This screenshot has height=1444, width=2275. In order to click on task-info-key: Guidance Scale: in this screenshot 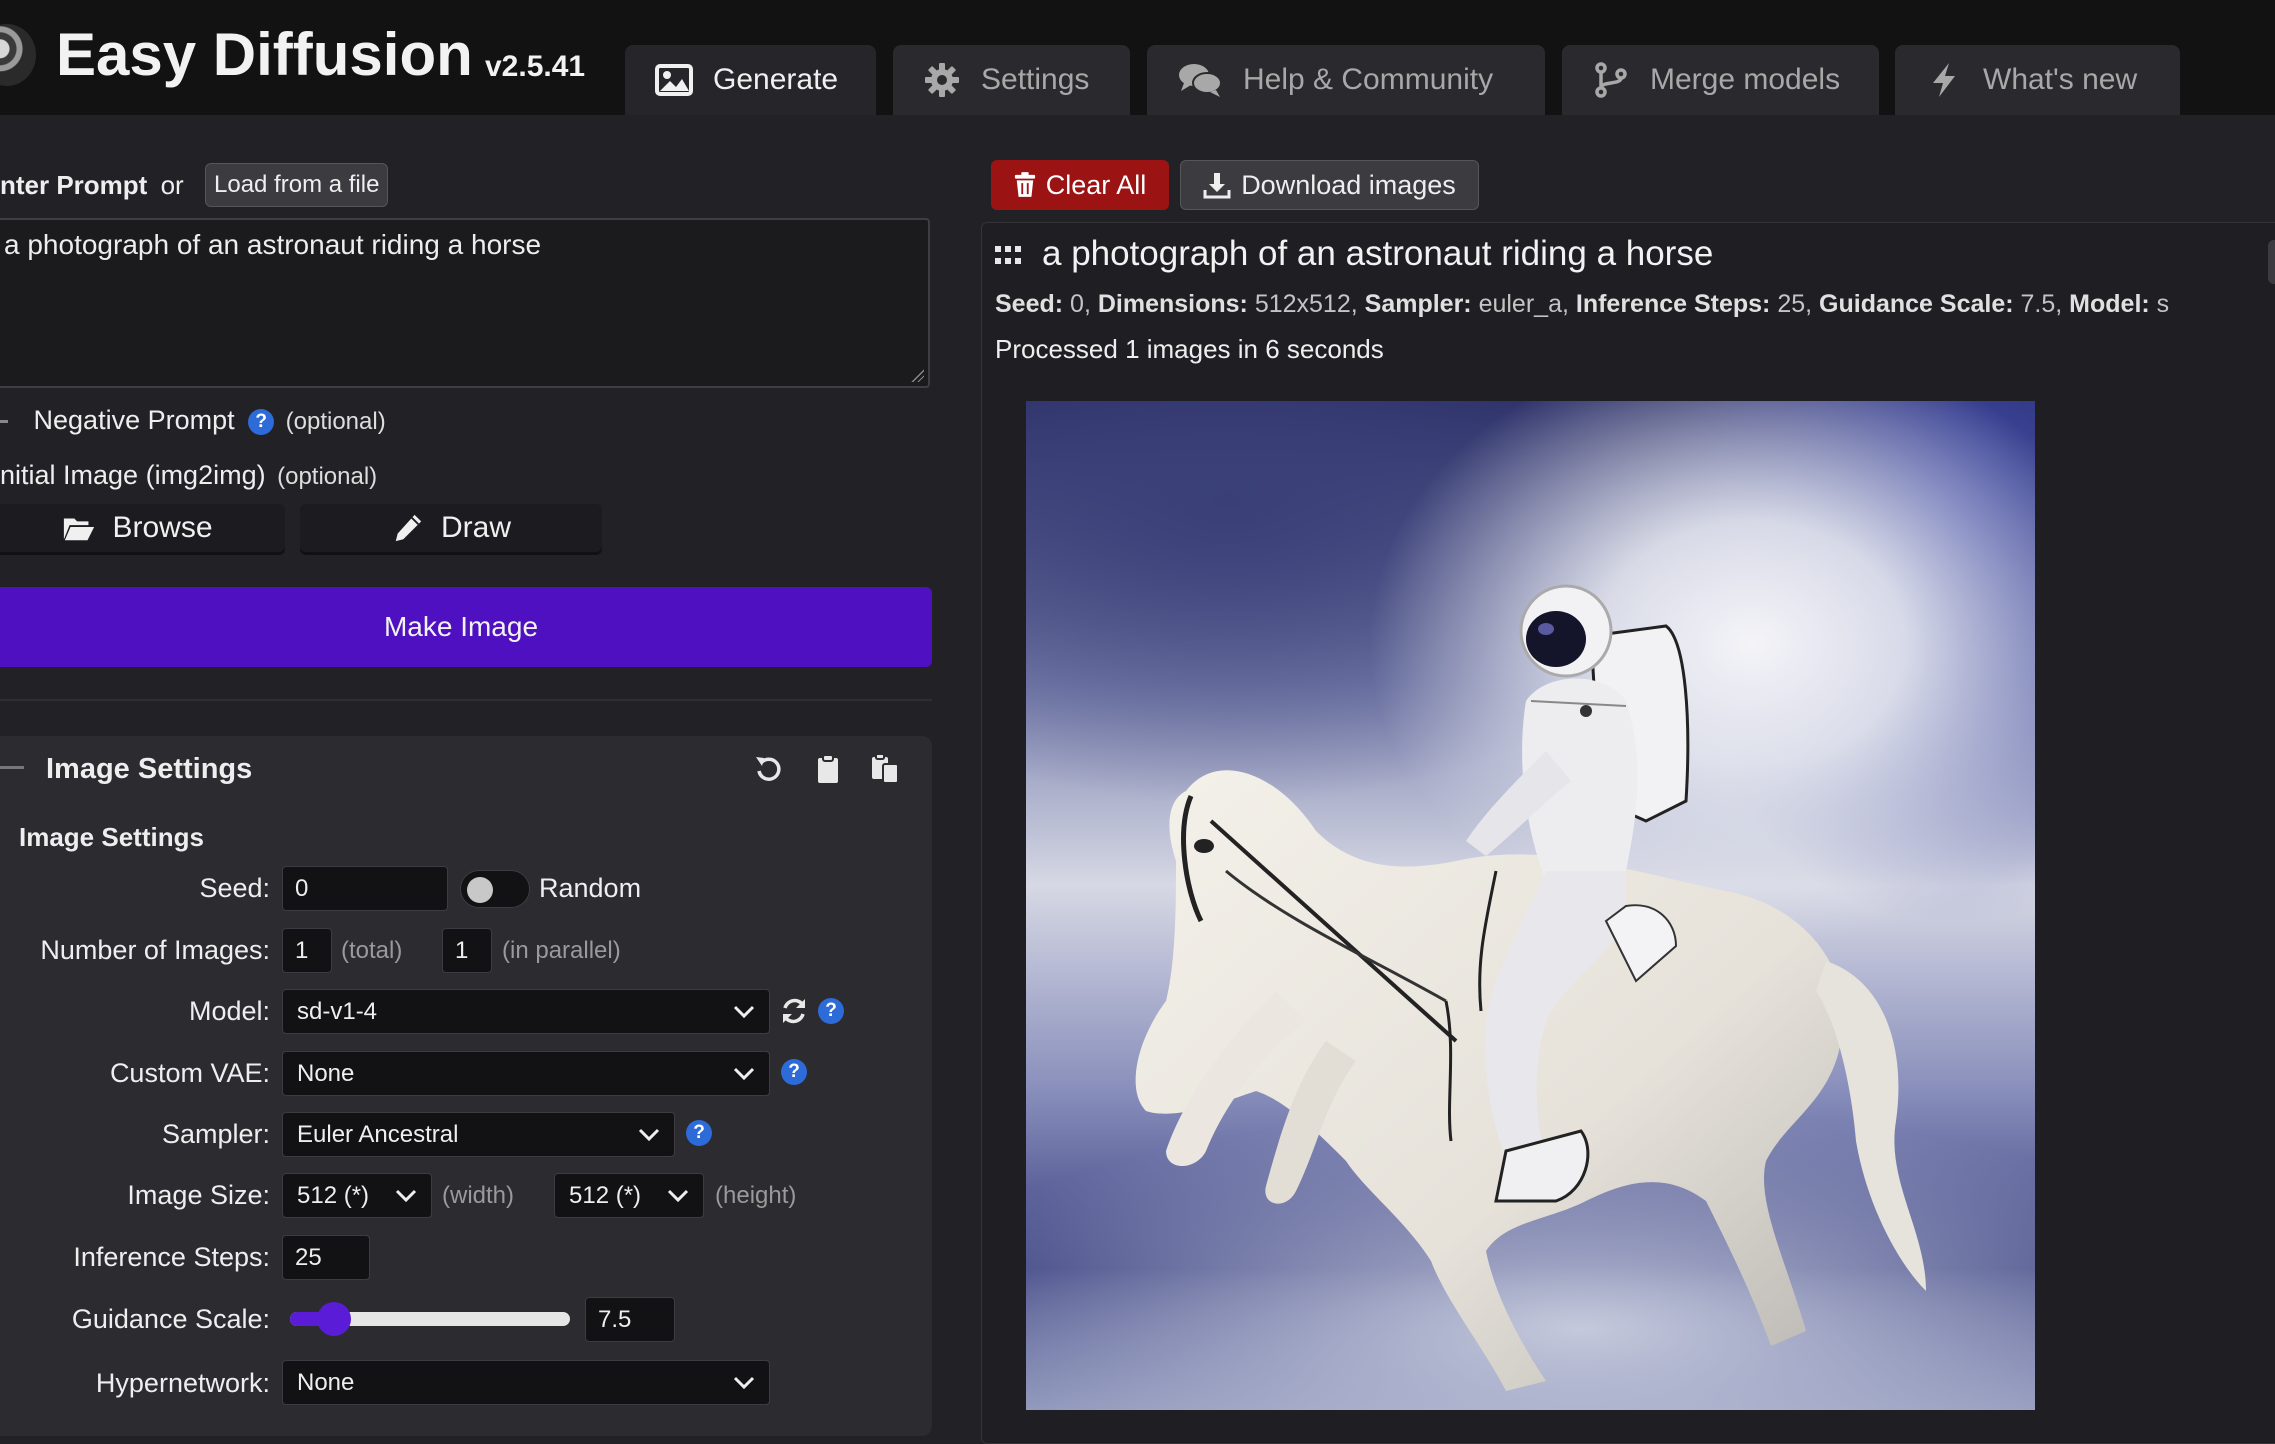, I will do `click(1916, 304)`.